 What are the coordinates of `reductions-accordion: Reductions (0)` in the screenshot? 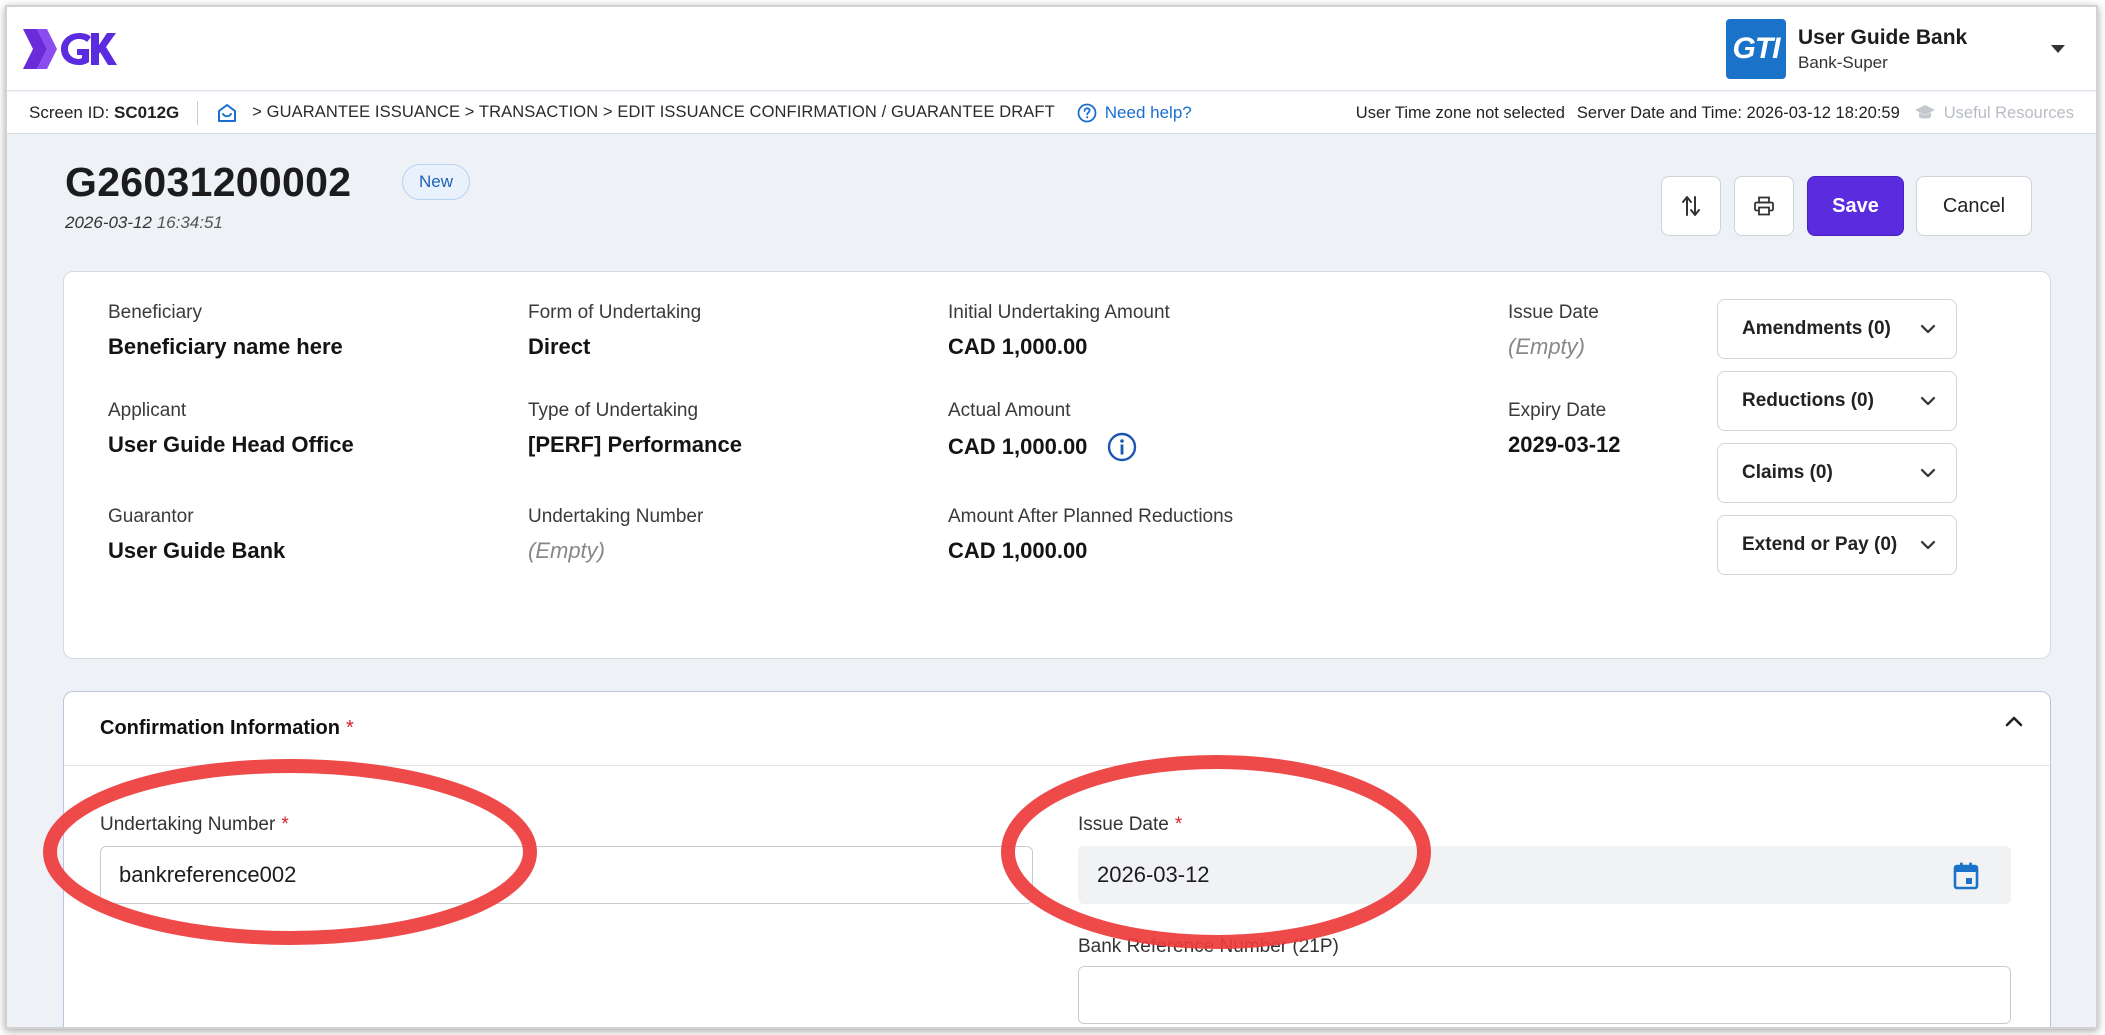 It's located at (1837, 401).